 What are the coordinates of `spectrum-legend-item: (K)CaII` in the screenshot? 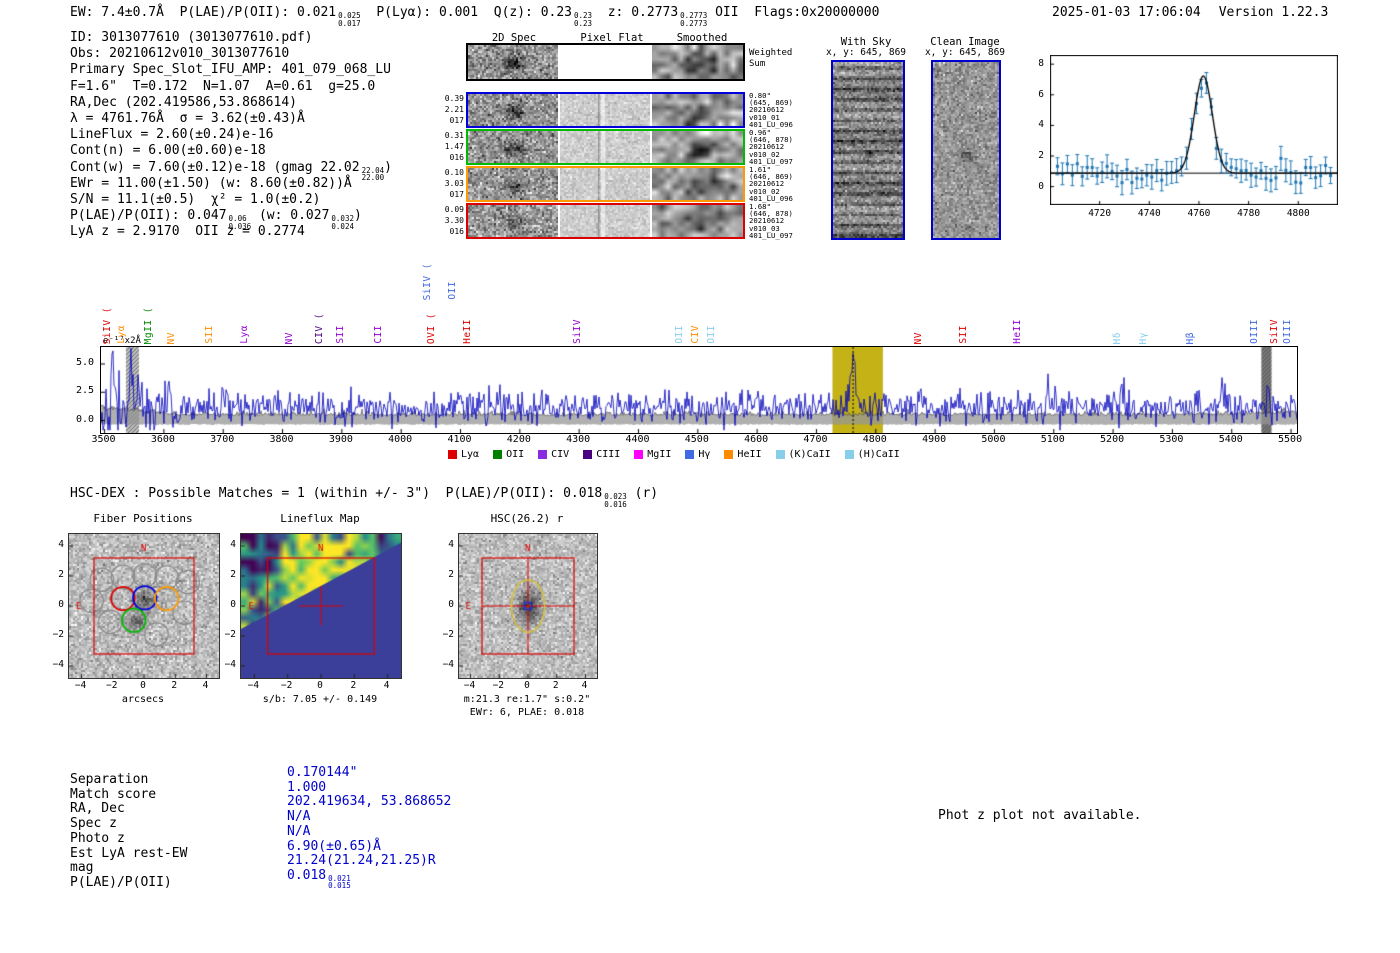 It's located at (803, 454).